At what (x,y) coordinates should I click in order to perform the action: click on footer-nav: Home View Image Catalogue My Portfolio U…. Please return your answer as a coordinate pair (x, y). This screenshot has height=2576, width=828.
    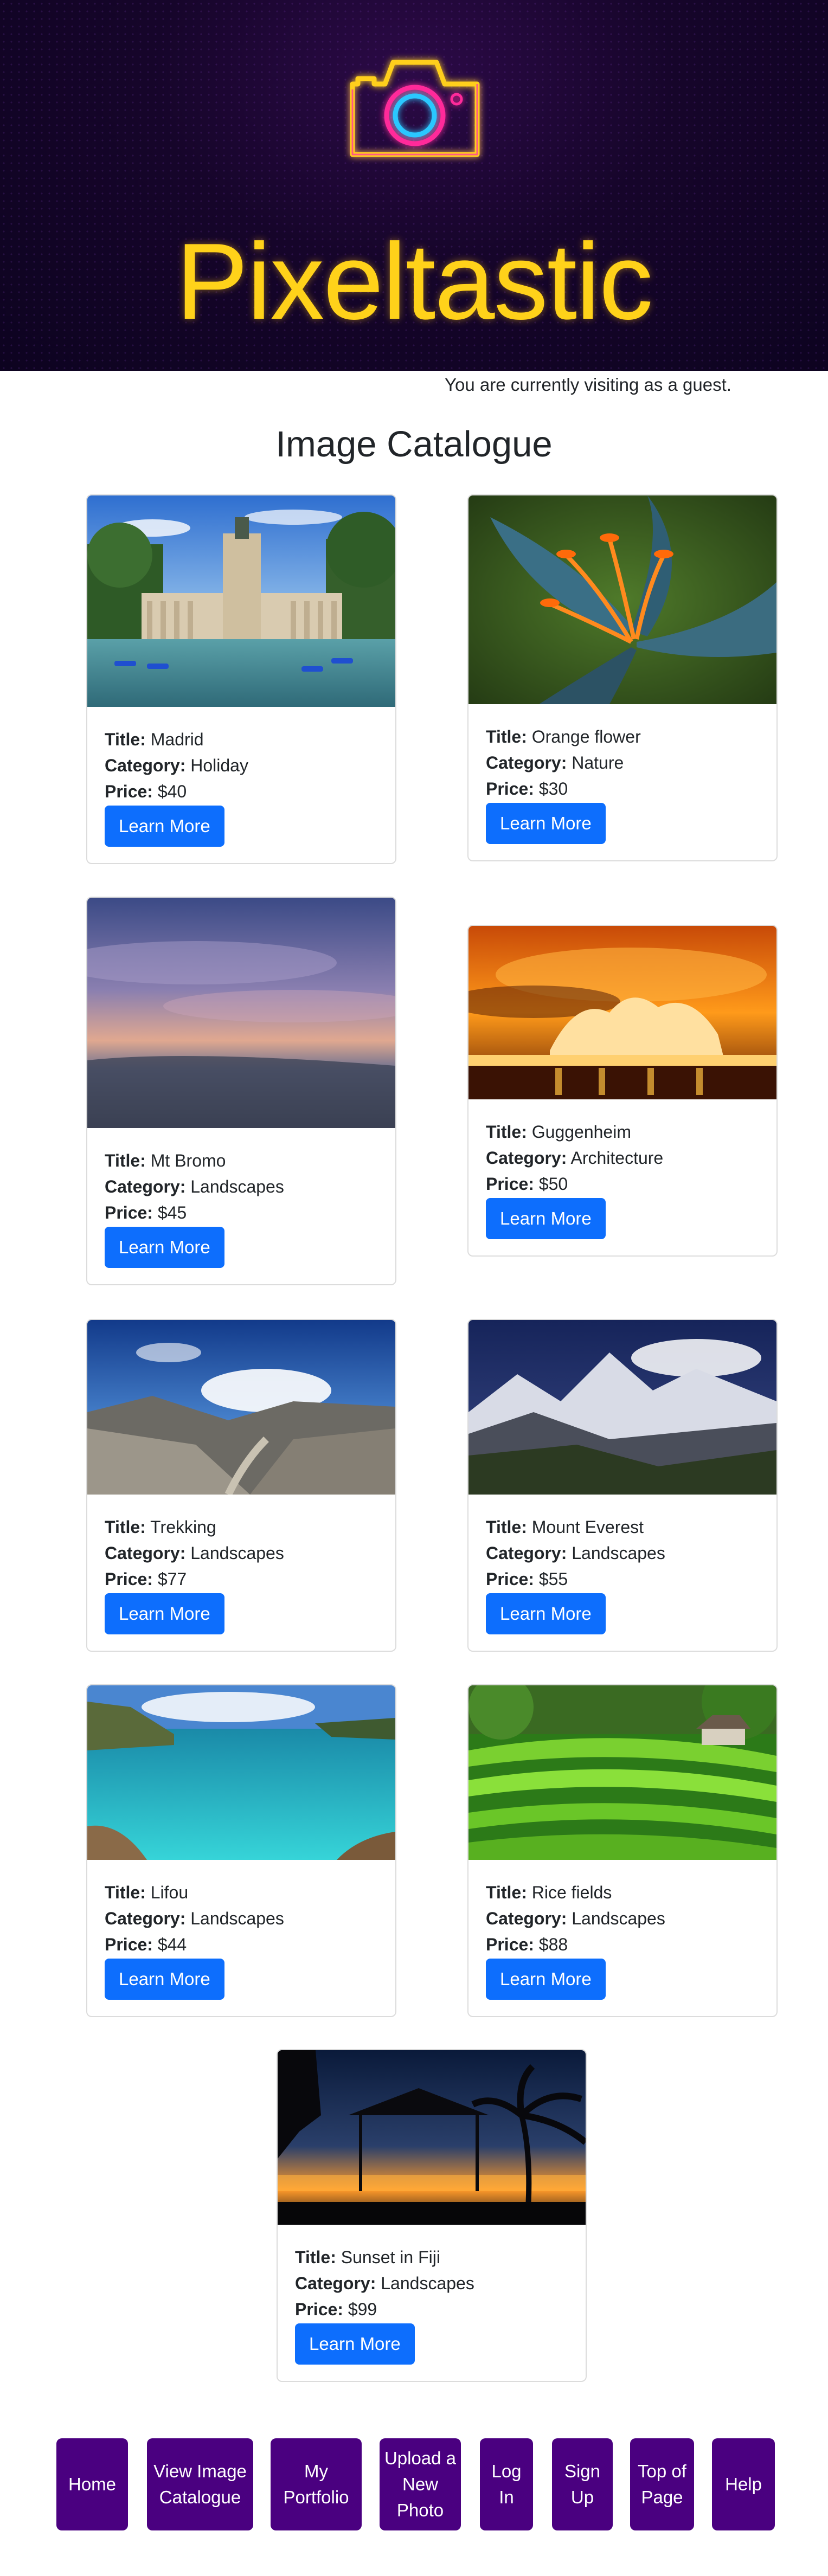
    Looking at the image, I should click on (414, 2484).